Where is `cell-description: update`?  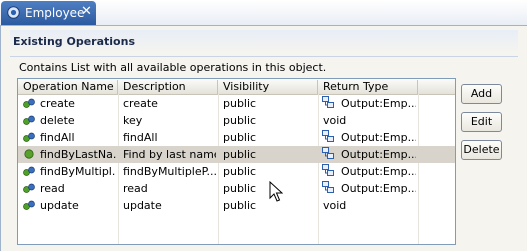
cell-description: update is located at coordinates (142, 205).